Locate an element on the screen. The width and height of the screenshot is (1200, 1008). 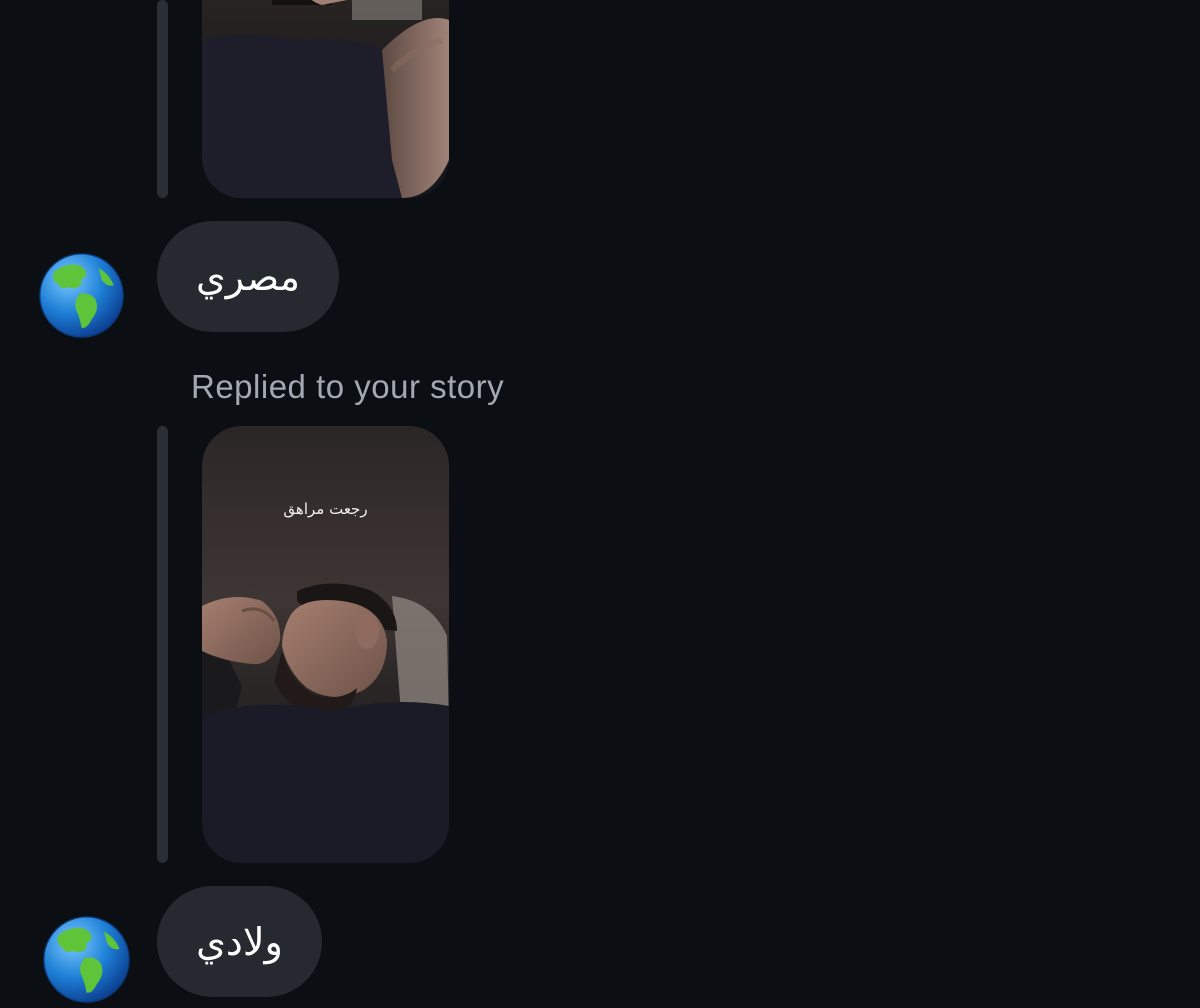
message-bubble: مصري is located at coordinates (248, 276).